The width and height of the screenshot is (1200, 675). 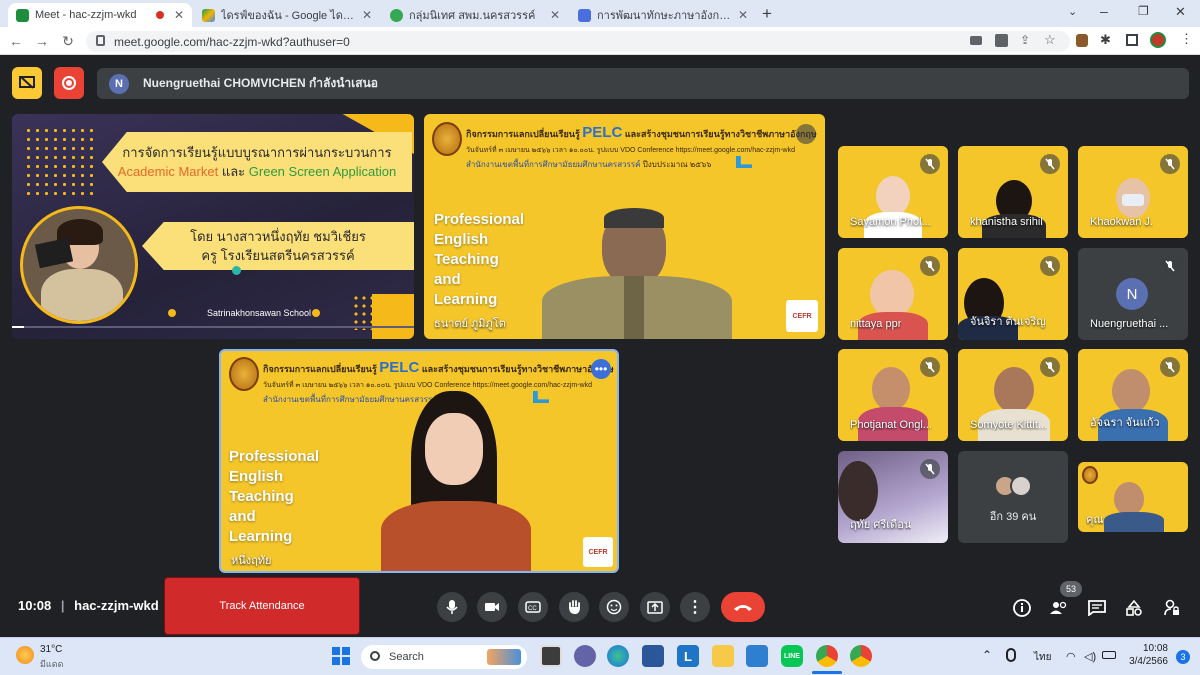 I want to click on chevron-up-icon: ⌃, so click(x=987, y=655).